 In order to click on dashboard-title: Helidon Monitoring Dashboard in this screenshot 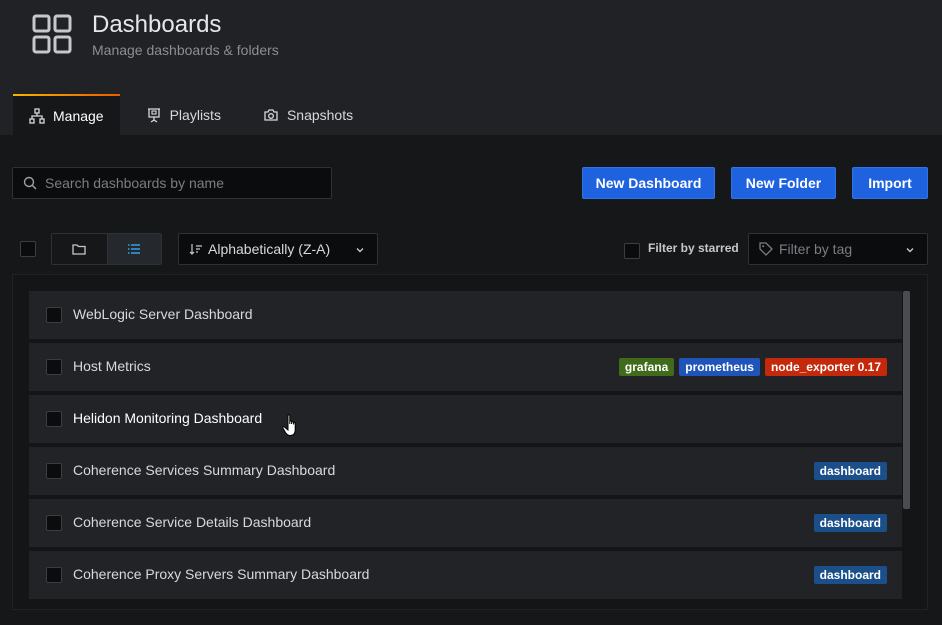, I will do `click(167, 418)`.